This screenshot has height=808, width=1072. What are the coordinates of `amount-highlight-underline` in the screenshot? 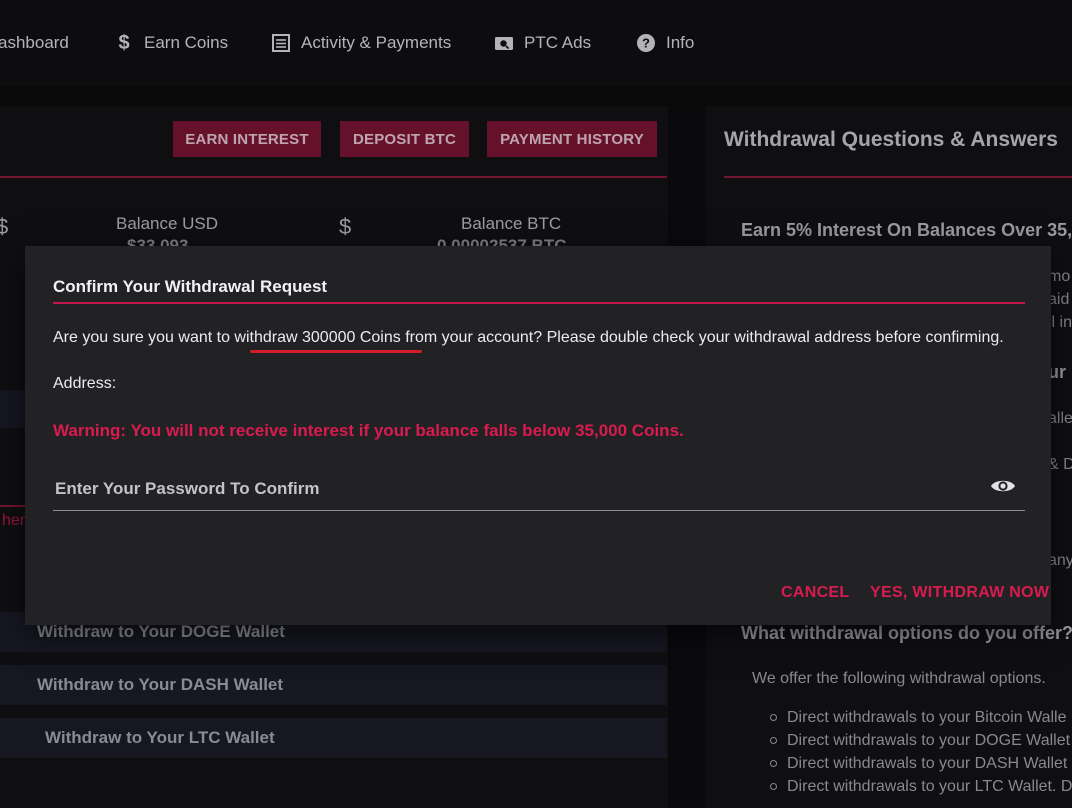 It's located at (336, 351).